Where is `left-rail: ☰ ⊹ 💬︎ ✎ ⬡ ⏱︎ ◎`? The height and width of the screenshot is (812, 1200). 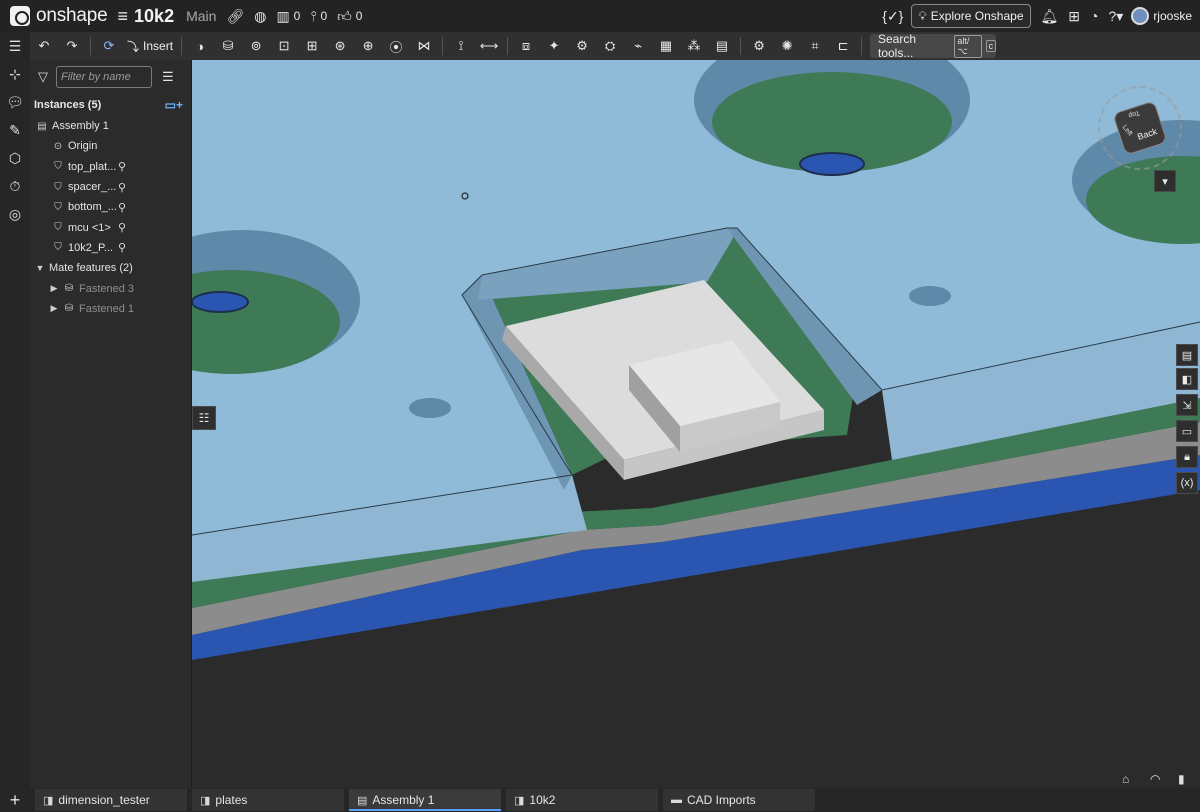
left-rail: ☰ ⊹ 💬︎ ✎ ⬡ ⏱︎ ◎ is located at coordinates (15, 410).